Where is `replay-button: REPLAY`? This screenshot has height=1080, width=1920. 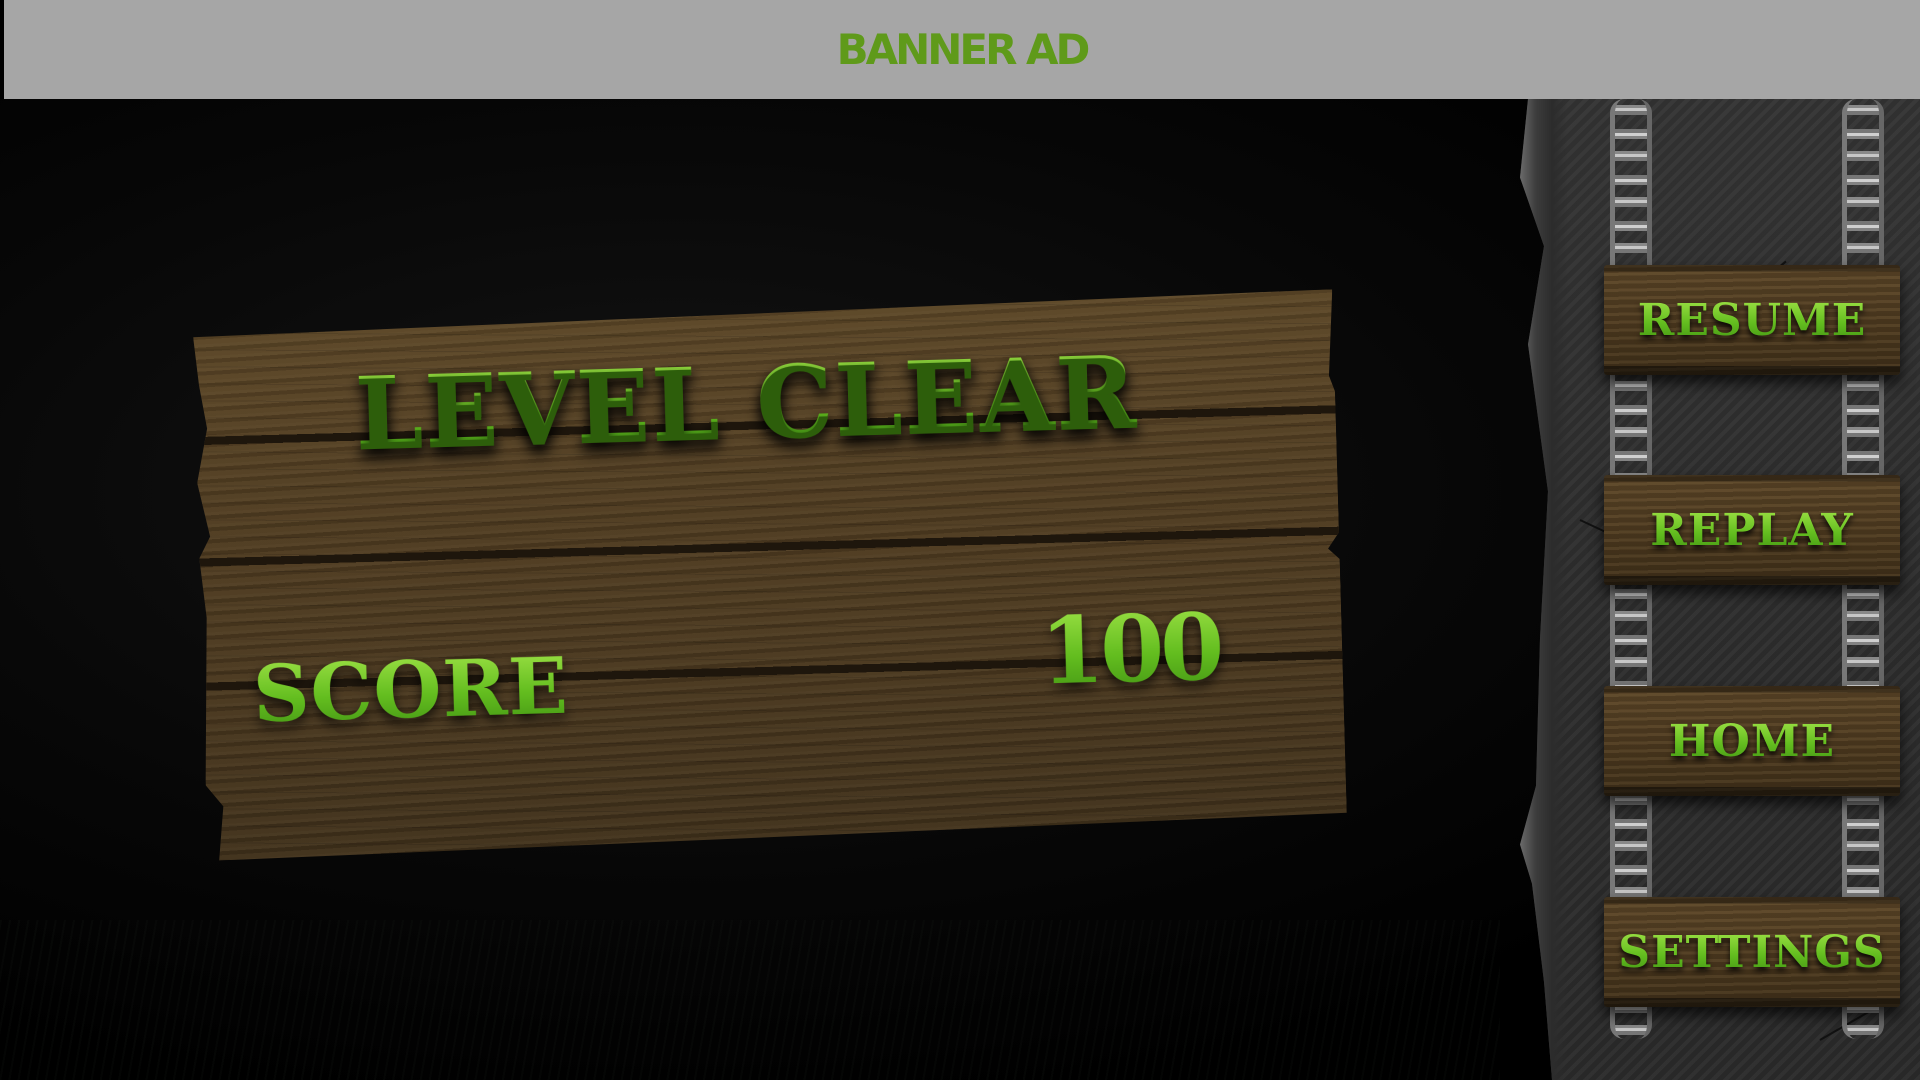 replay-button: REPLAY is located at coordinates (1752, 530).